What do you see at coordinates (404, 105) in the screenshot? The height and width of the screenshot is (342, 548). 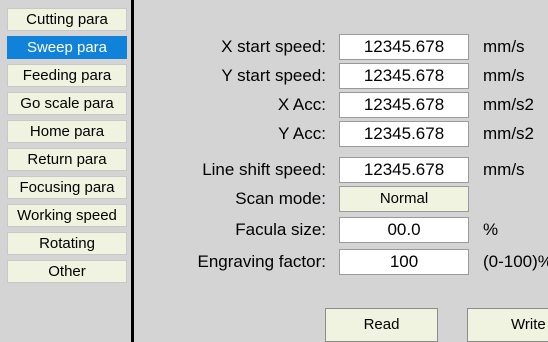 I see `x-acc-field: 12345.678` at bounding box center [404, 105].